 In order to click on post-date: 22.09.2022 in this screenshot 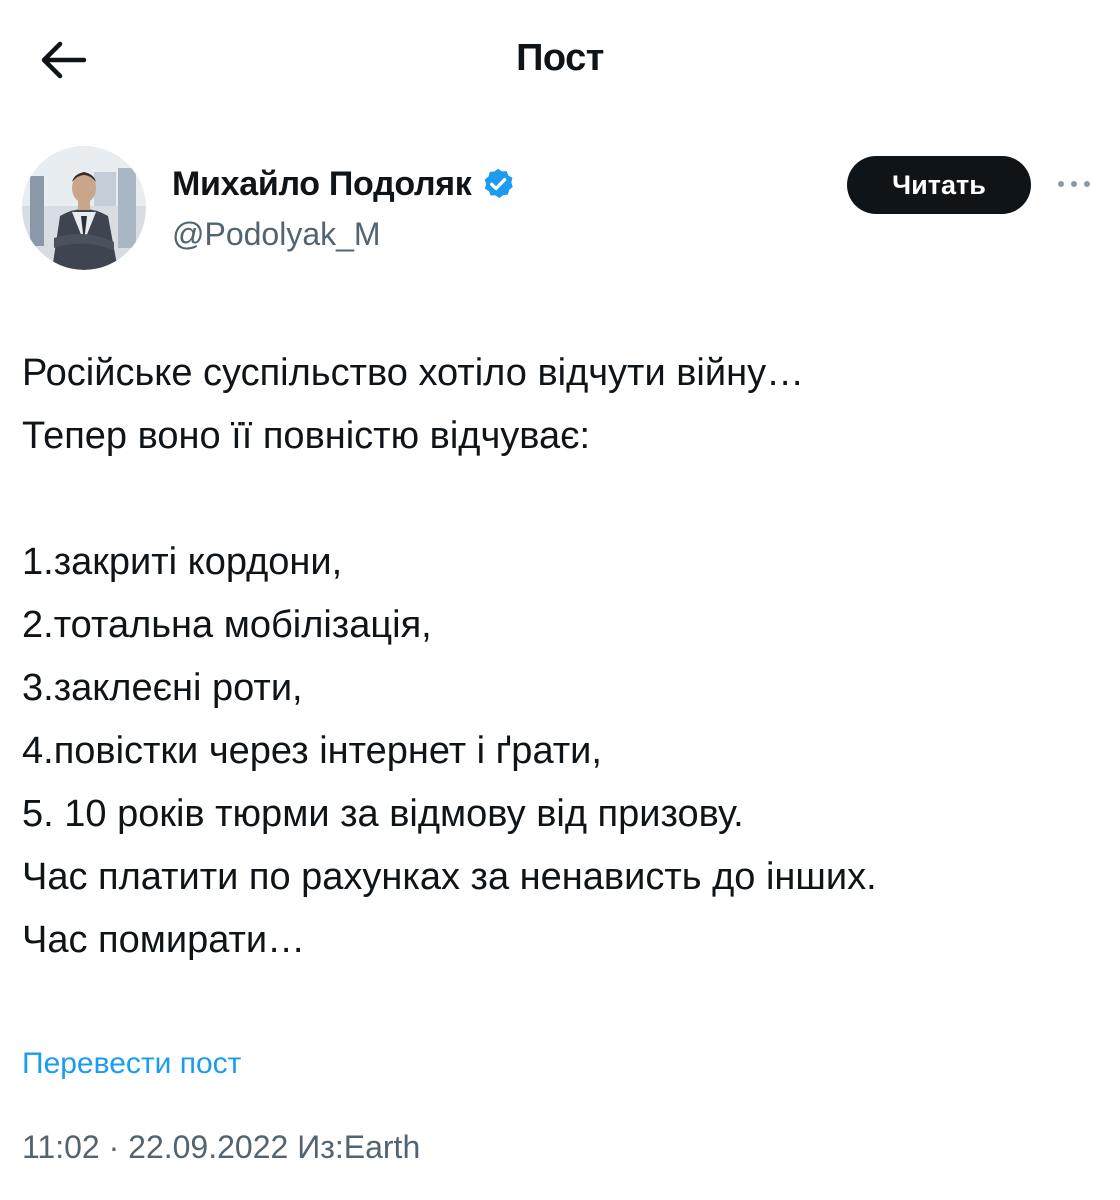, I will do `click(208, 1147)`.